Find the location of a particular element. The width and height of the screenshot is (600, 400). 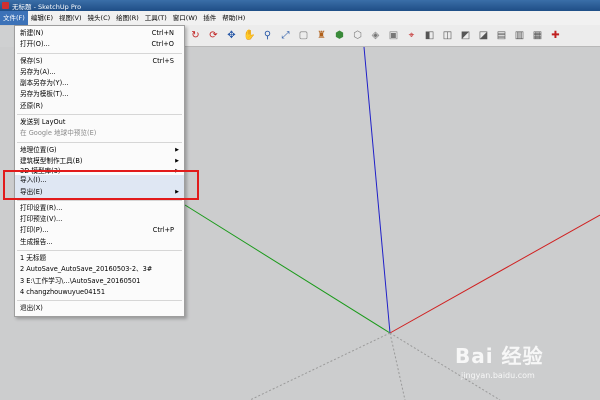

menu-edit: 编辑(E) is located at coordinates (42, 18).